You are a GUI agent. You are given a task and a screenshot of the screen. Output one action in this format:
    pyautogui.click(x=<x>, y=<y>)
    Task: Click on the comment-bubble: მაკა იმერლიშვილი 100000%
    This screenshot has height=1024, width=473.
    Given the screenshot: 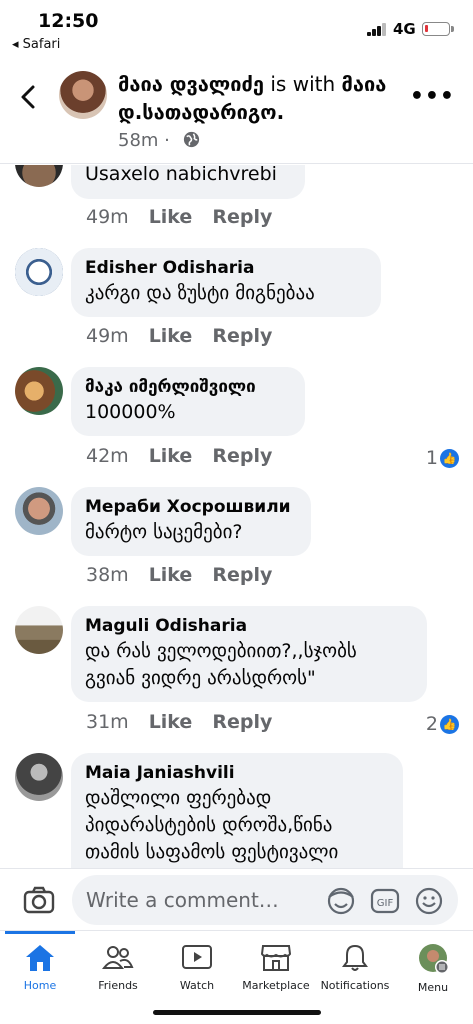 What is the action you would take?
    pyautogui.click(x=188, y=401)
    